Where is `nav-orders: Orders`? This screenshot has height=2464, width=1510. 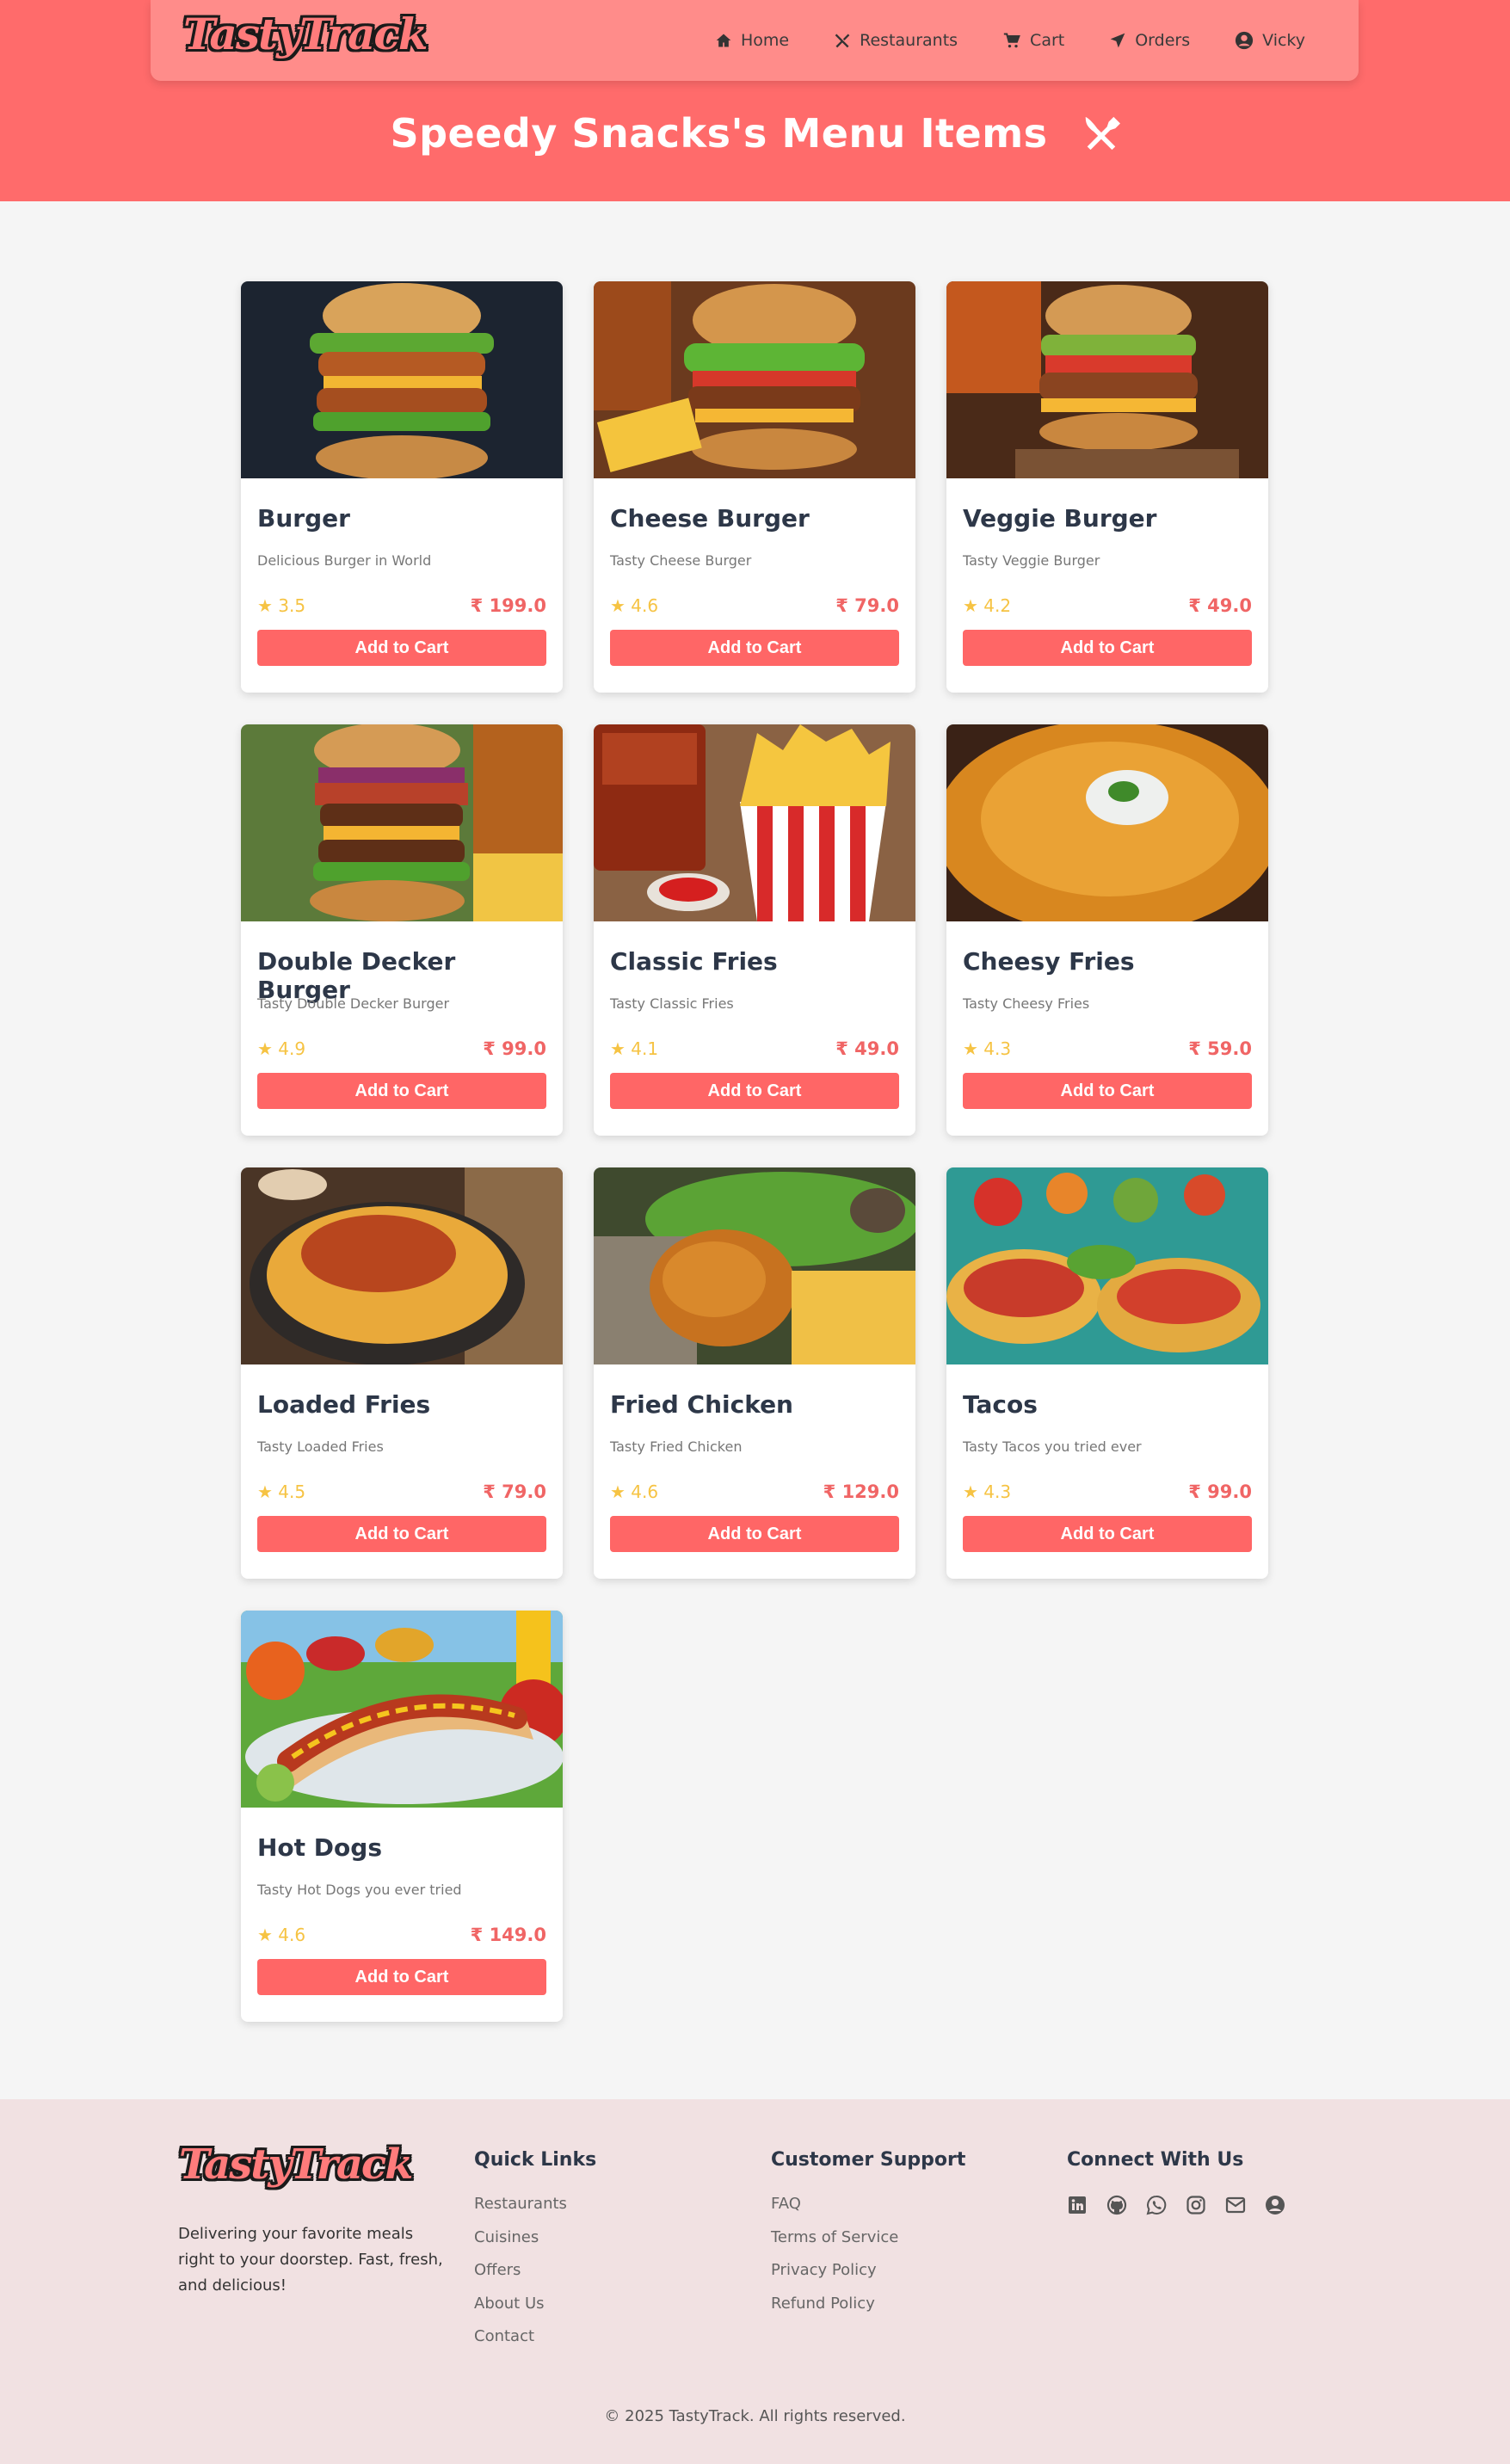 nav-orders: Orders is located at coordinates (1149, 40).